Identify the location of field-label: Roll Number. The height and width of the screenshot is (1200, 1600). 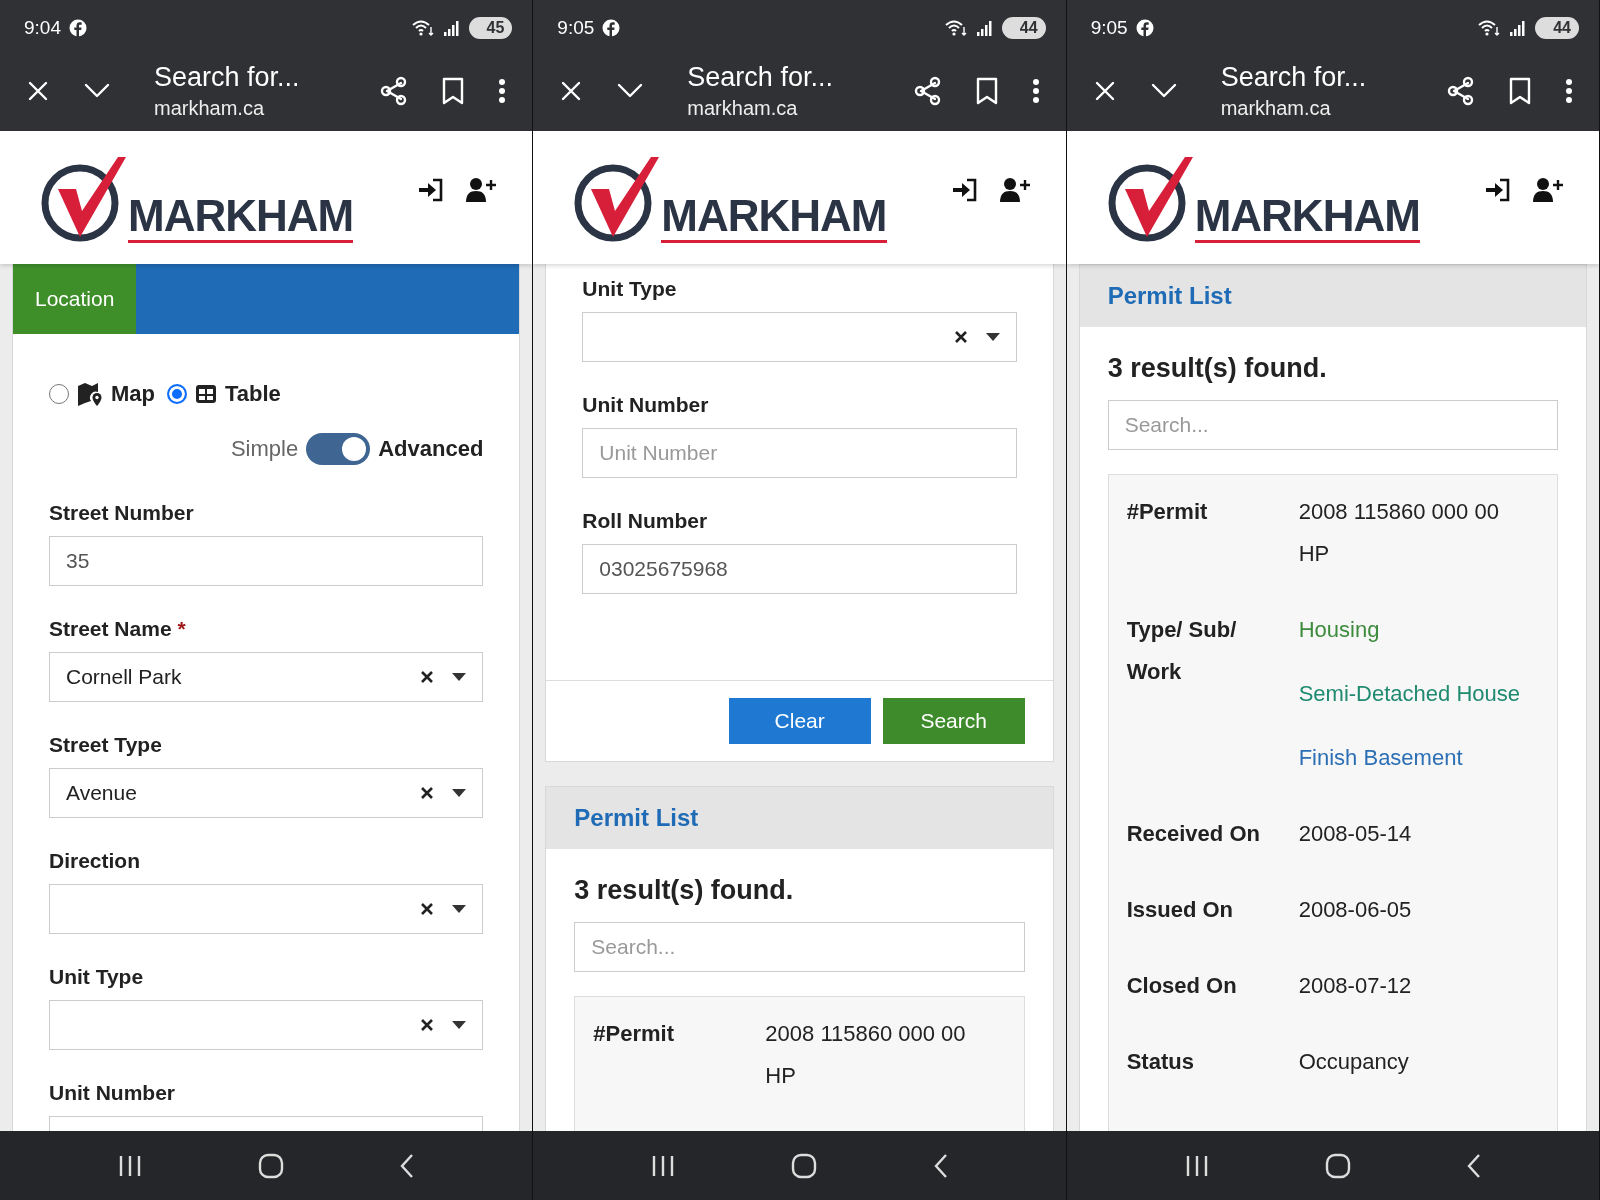
(645, 520).